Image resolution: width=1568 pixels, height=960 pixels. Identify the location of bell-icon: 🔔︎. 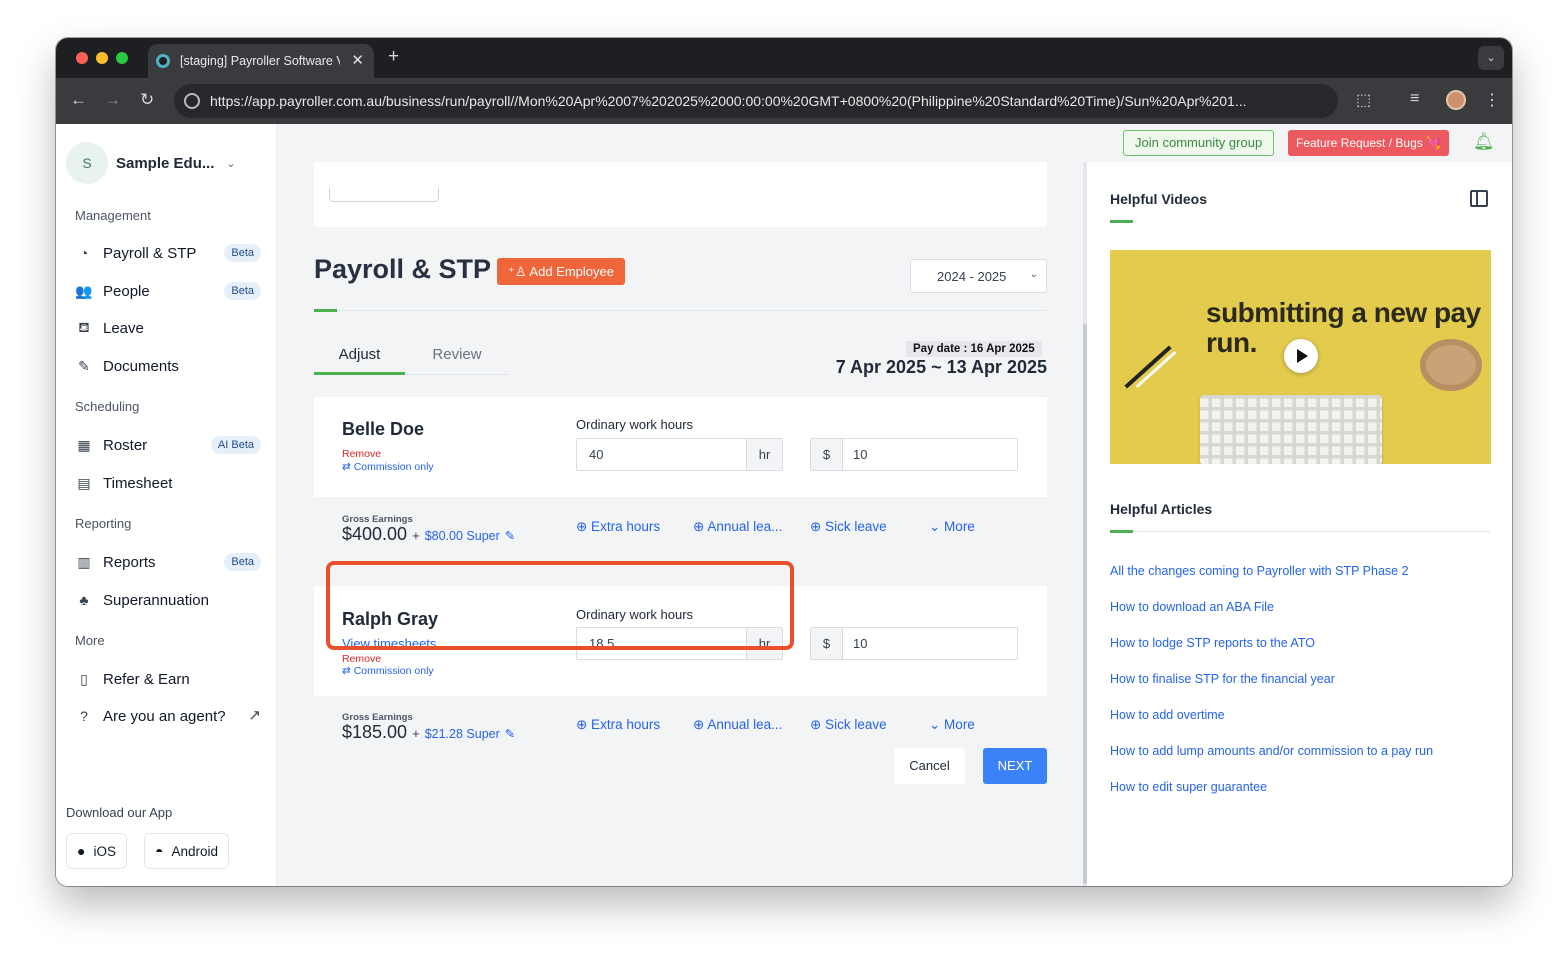
(1484, 142).